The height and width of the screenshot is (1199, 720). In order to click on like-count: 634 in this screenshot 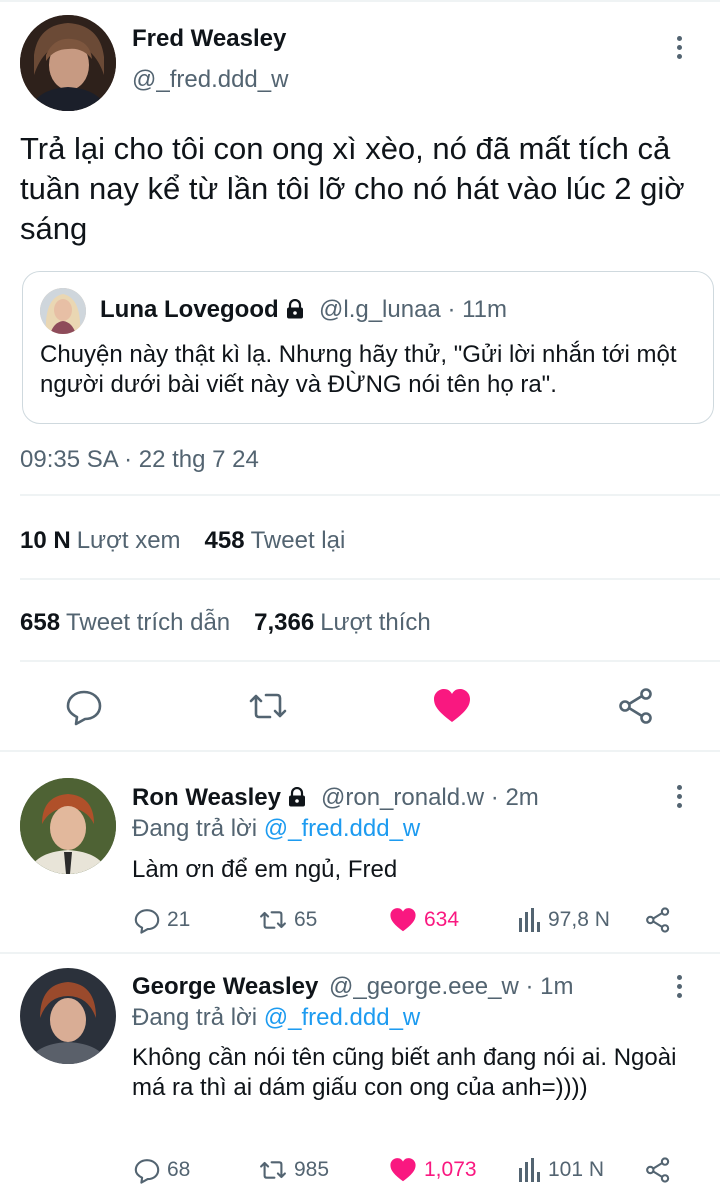, I will do `click(442, 919)`.